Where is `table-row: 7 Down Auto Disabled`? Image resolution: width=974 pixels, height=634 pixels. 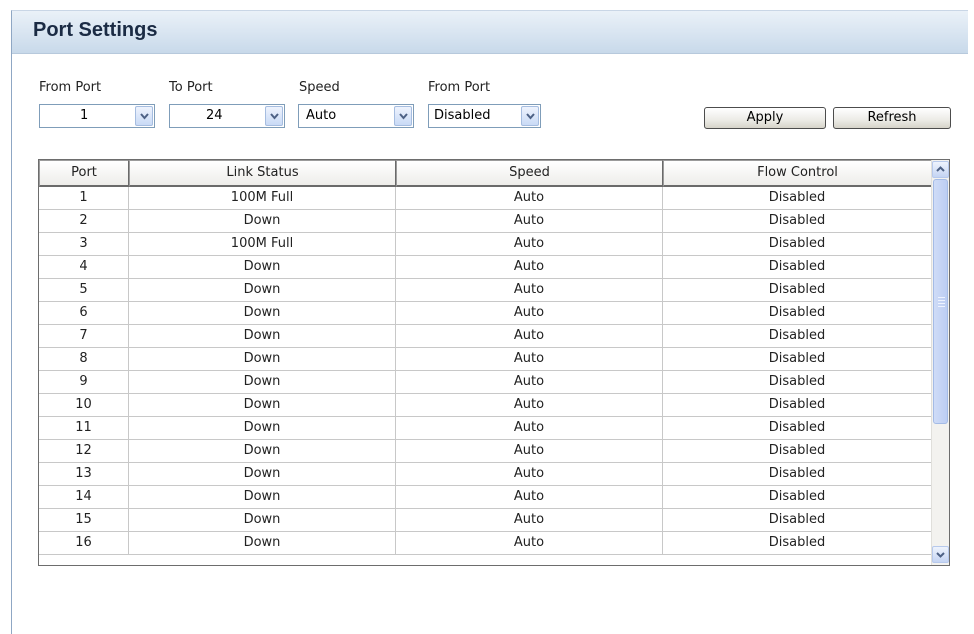
table-row: 7 Down Auto Disabled is located at coordinates (485, 336).